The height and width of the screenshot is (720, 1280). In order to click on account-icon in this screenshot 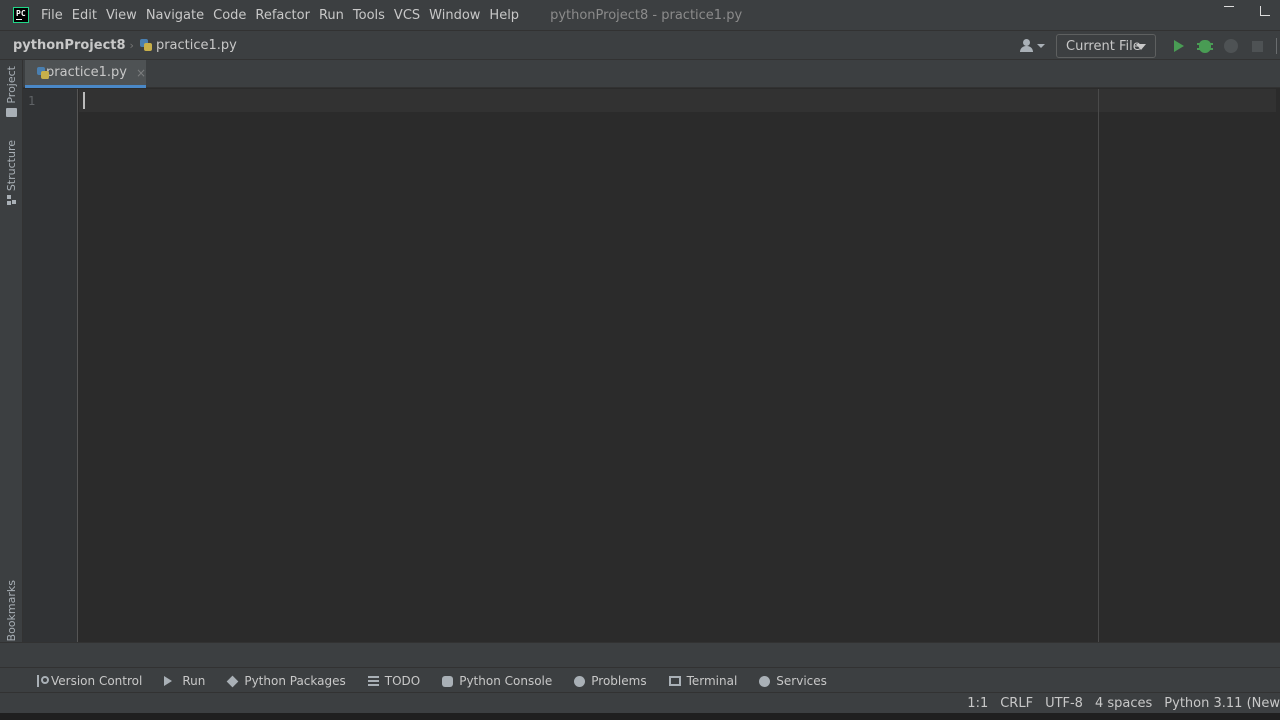, I will do `click(1033, 46)`.